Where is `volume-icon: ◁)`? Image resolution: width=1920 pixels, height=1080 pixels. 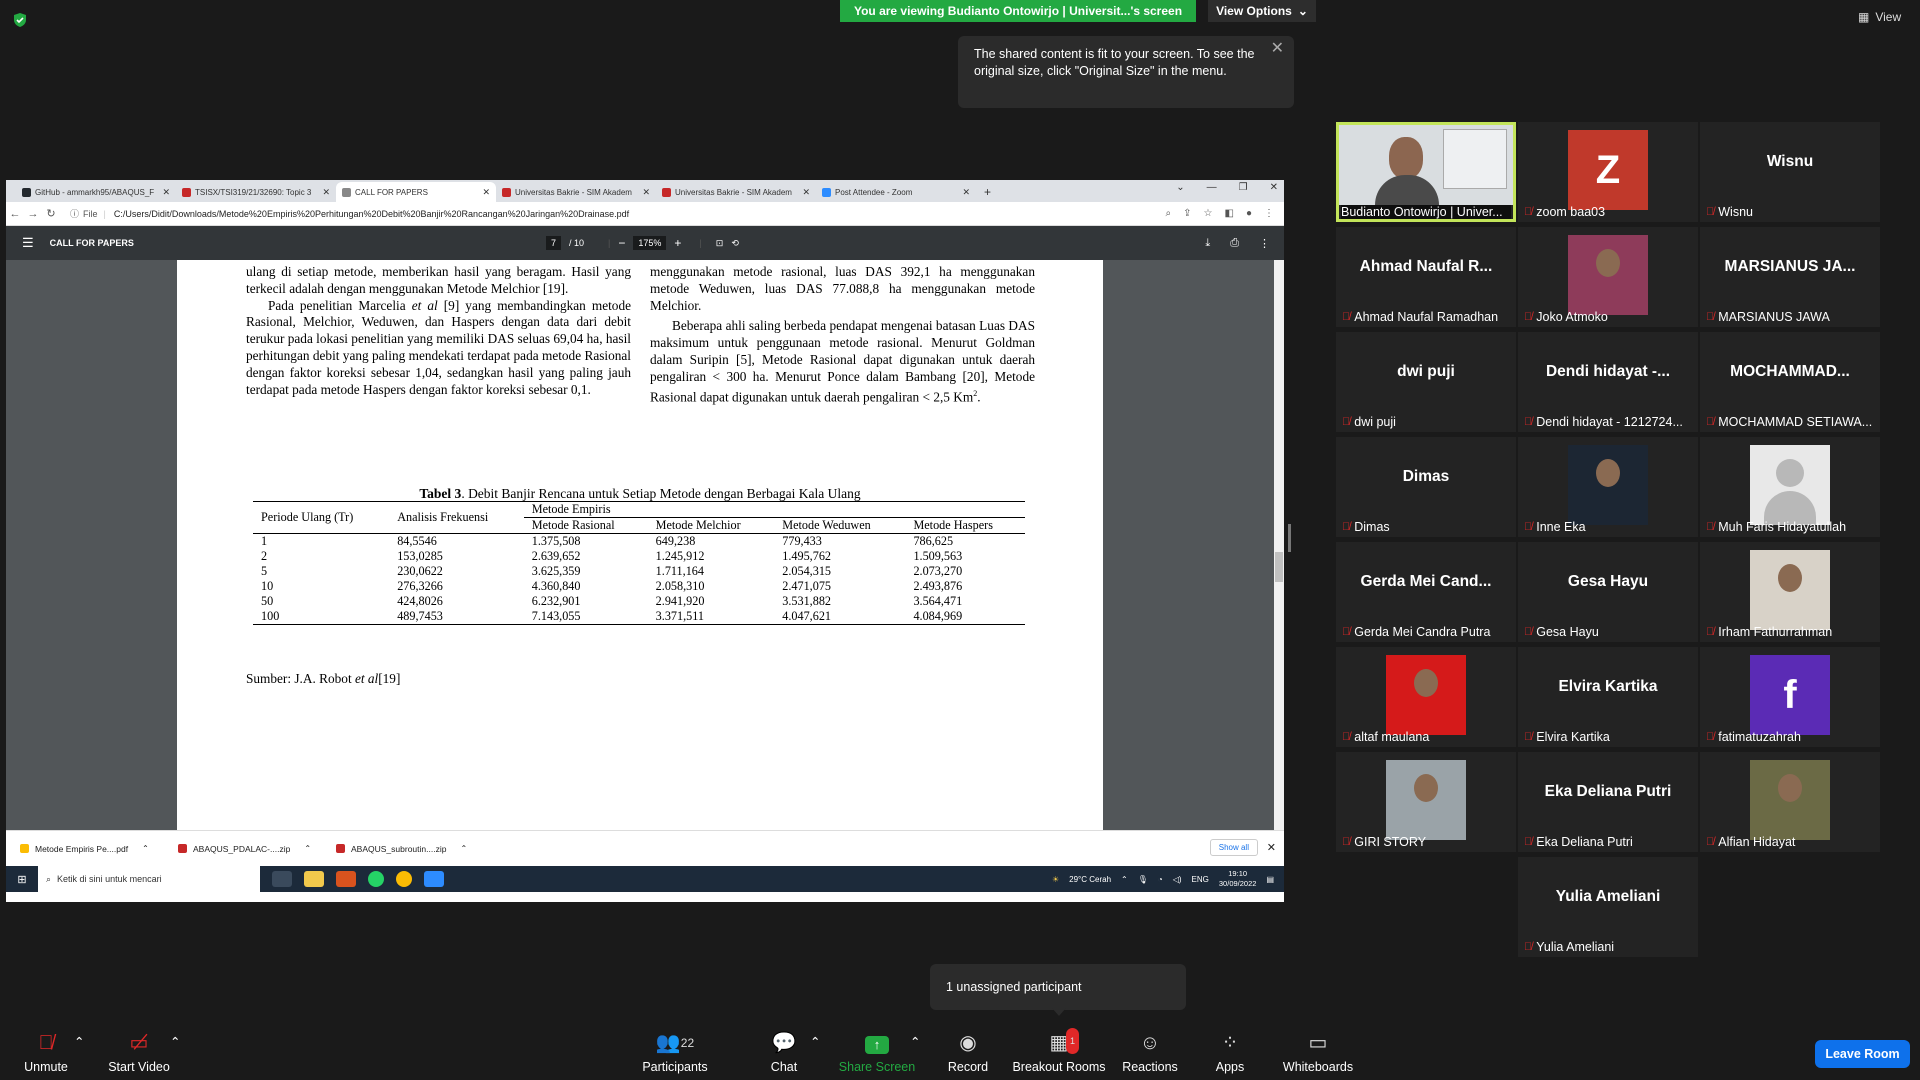 volume-icon: ◁) is located at coordinates (1177, 879).